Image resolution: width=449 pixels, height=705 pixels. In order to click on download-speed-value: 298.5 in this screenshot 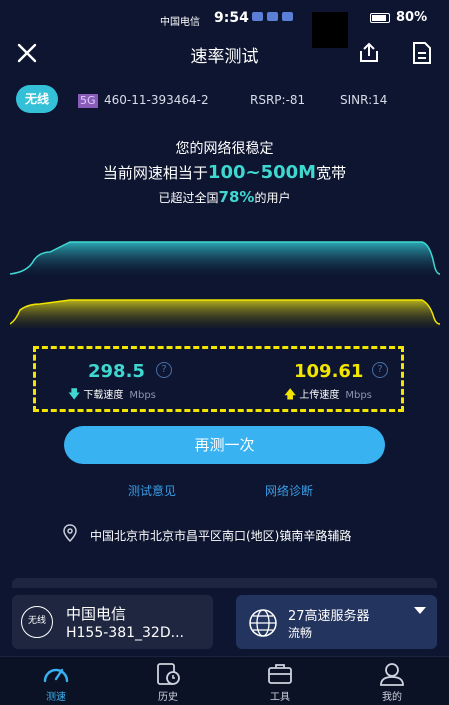, I will do `click(116, 371)`.